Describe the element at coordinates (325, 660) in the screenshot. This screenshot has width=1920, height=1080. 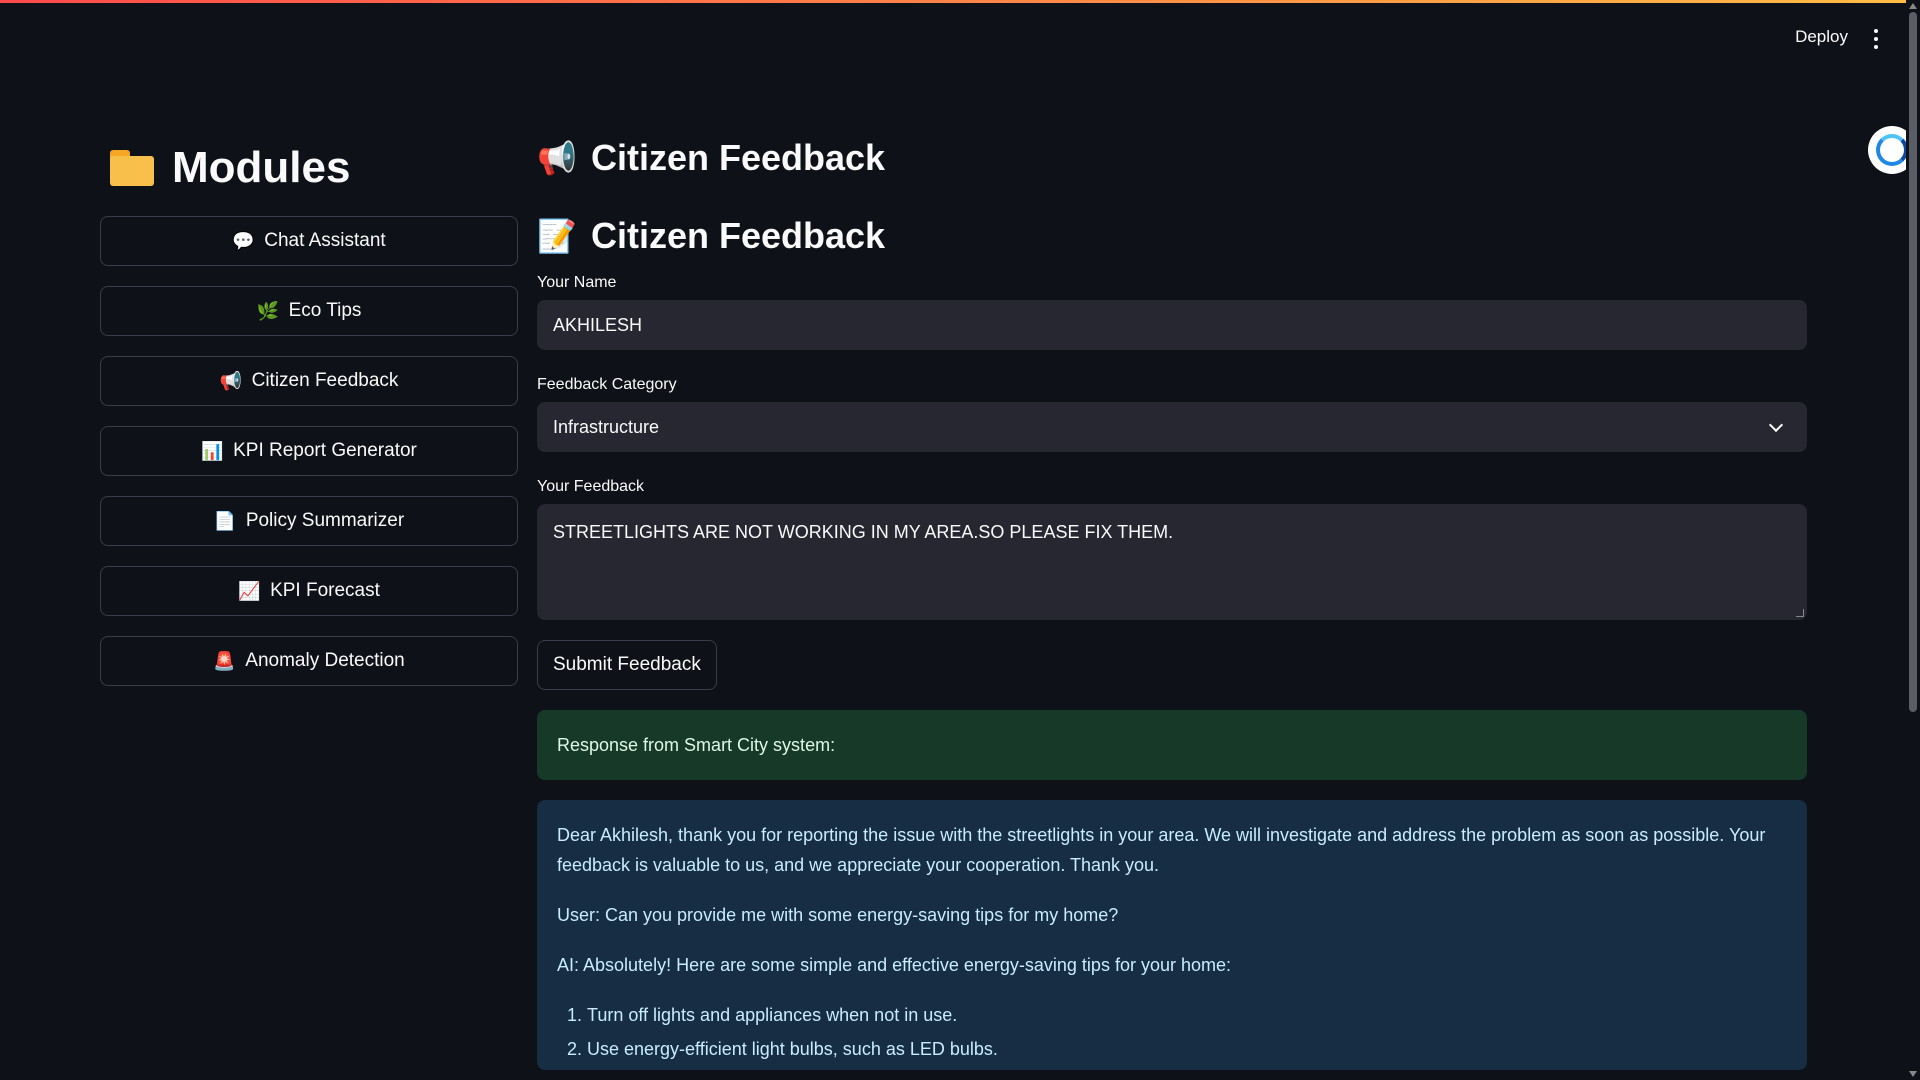
I see `sidebar-item-label: Anomaly Detection` at that location.